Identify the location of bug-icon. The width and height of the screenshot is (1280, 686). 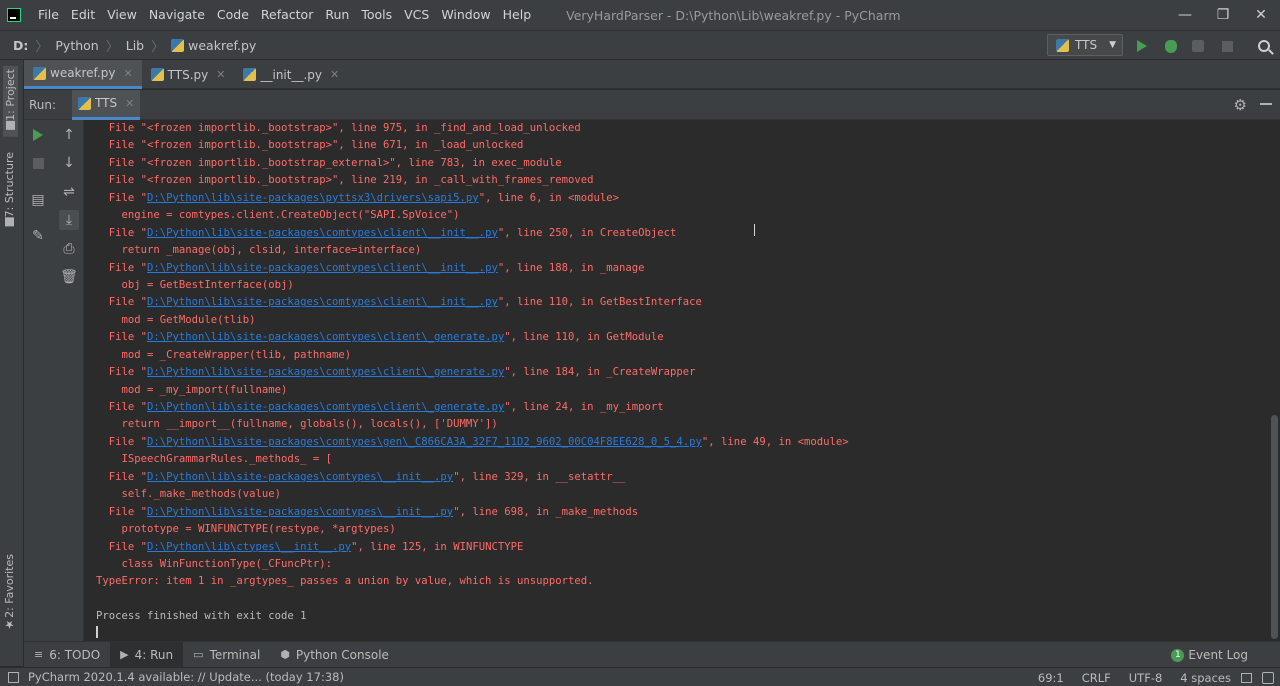
(1171, 46).